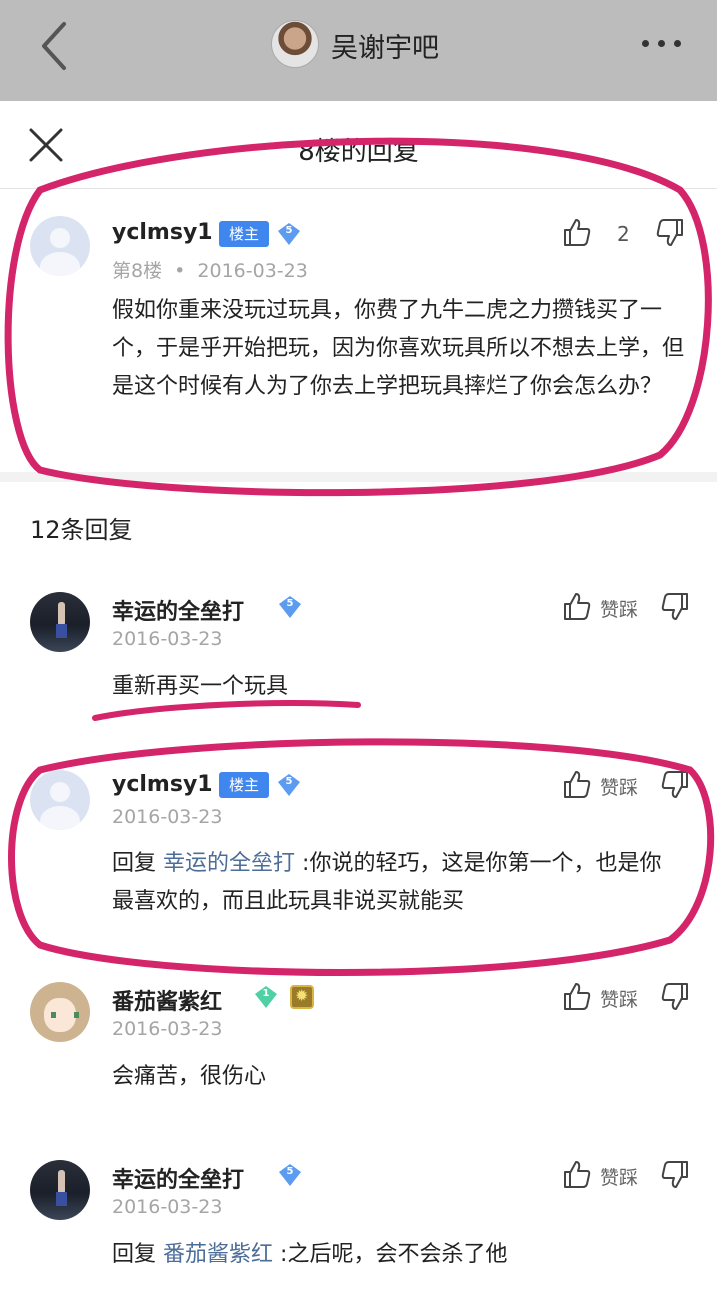  I want to click on username: 番茄酱紫红, so click(167, 1000).